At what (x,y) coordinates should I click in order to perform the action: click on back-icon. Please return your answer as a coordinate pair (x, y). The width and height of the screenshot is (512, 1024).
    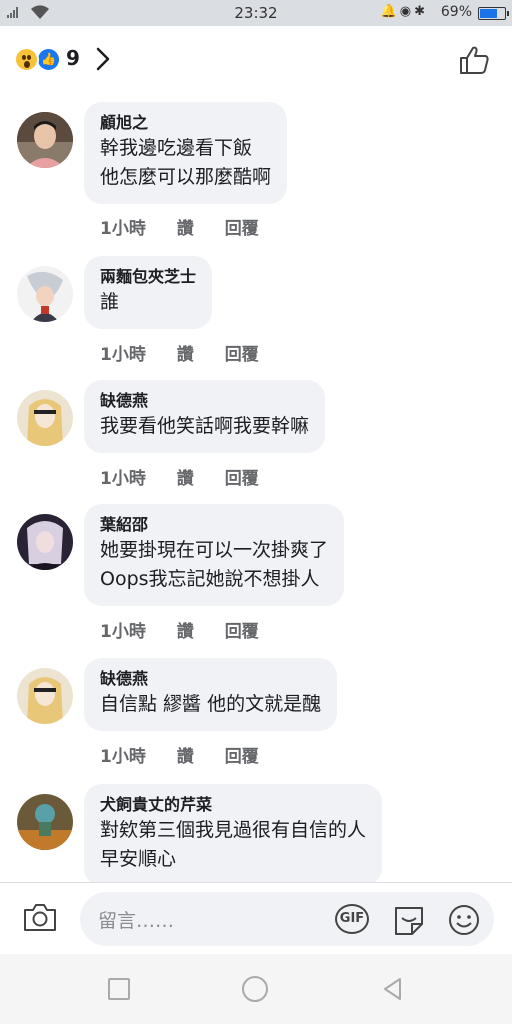
    Looking at the image, I should click on (393, 989).